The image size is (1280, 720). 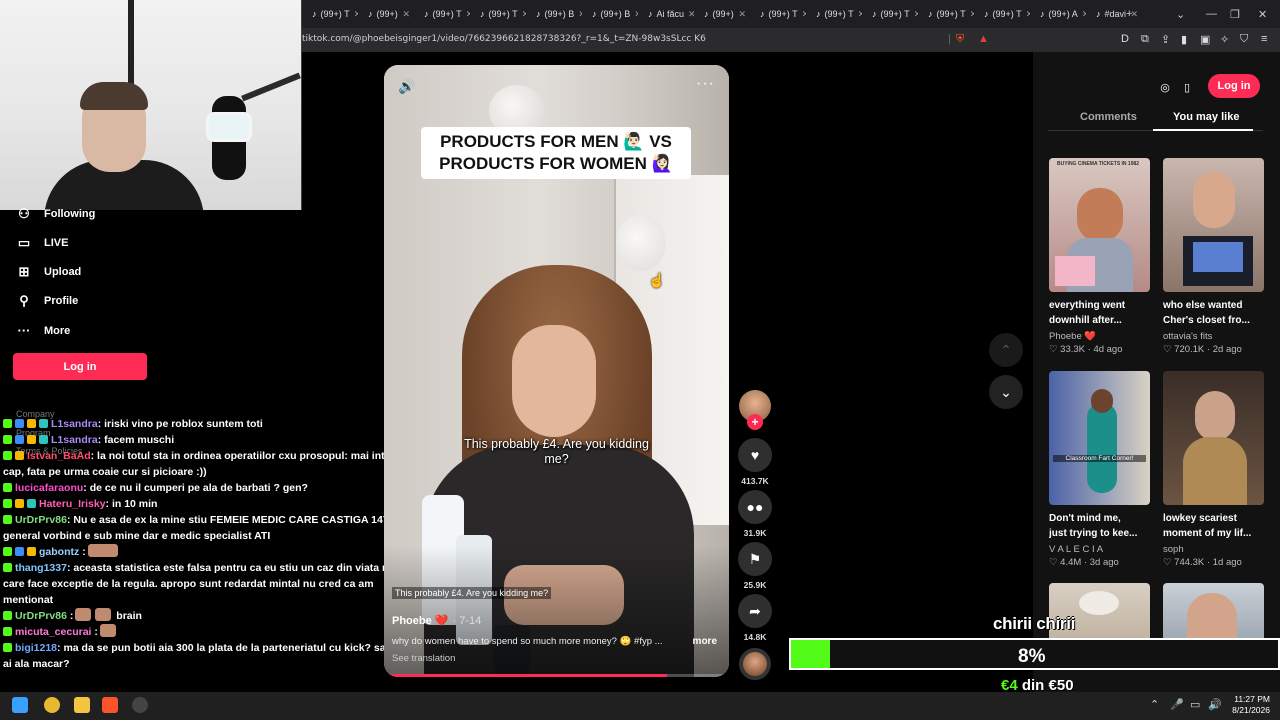 I want to click on extensions-icon: ⧉, so click(x=1145, y=39).